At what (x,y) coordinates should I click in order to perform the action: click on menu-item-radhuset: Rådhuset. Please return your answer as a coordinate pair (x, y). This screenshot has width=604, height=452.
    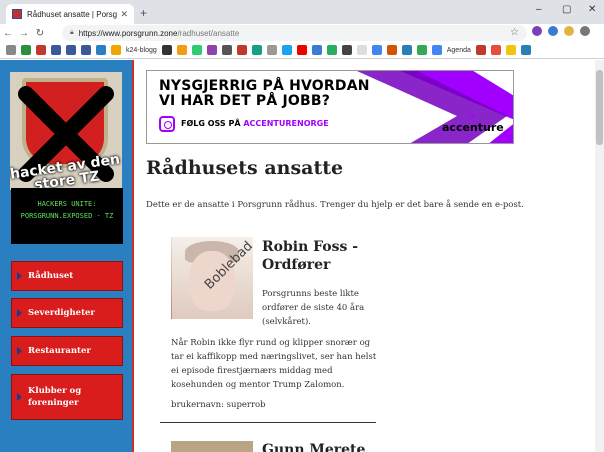
    Looking at the image, I should click on (67, 276).